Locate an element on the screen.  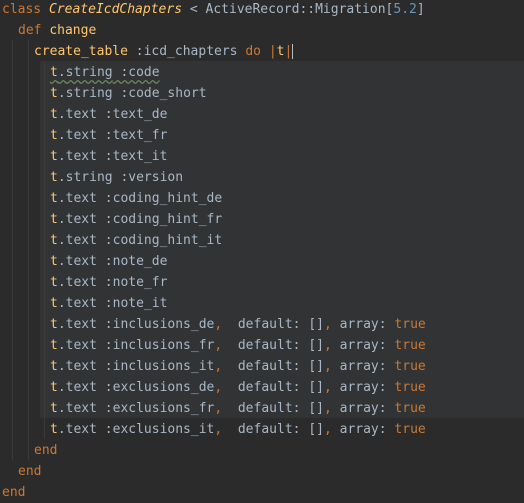
column-name: :coding_hint_it is located at coordinates (159, 240).